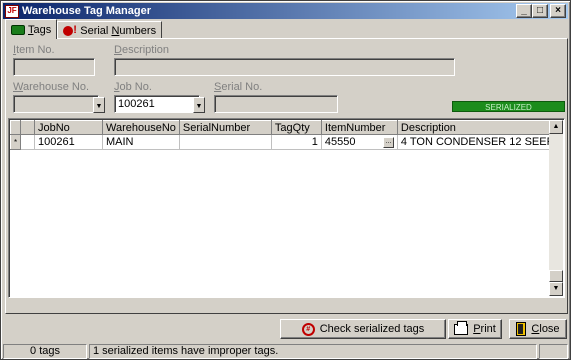 Image resolution: width=571 pixels, height=360 pixels. What do you see at coordinates (141, 142) in the screenshot?
I see `table-cell-warehouseno: MAIN` at bounding box center [141, 142].